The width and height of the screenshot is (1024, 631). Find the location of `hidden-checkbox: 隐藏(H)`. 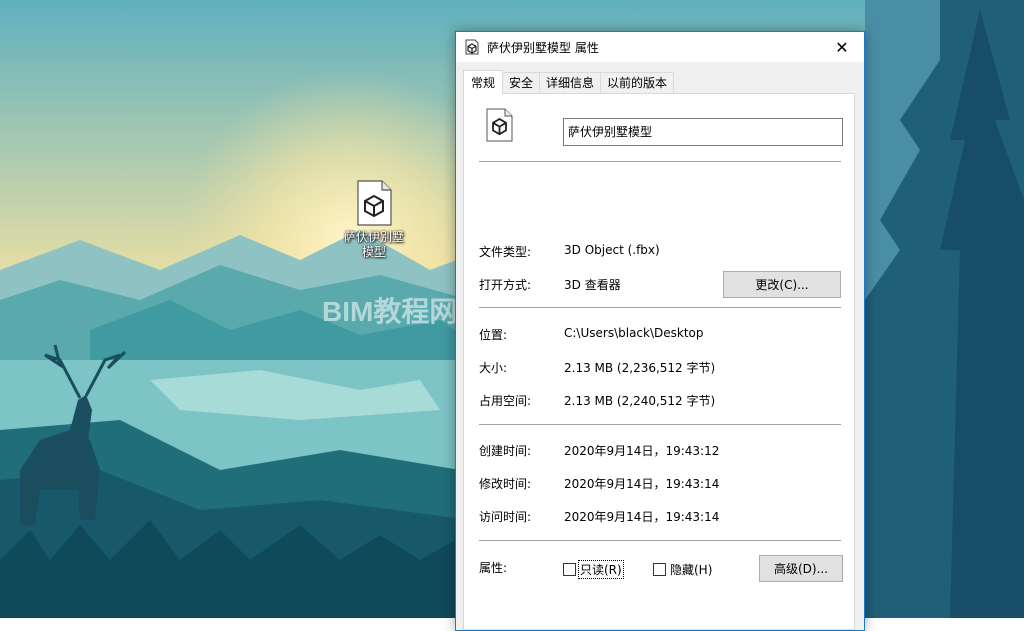

hidden-checkbox: 隐藏(H) is located at coordinates (683, 569).